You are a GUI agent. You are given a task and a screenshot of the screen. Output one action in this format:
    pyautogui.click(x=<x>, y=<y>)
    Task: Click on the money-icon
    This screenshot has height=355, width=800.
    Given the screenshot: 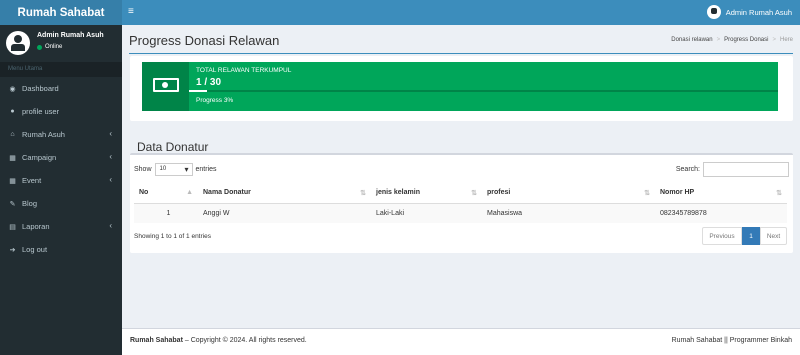 What is the action you would take?
    pyautogui.click(x=166, y=85)
    